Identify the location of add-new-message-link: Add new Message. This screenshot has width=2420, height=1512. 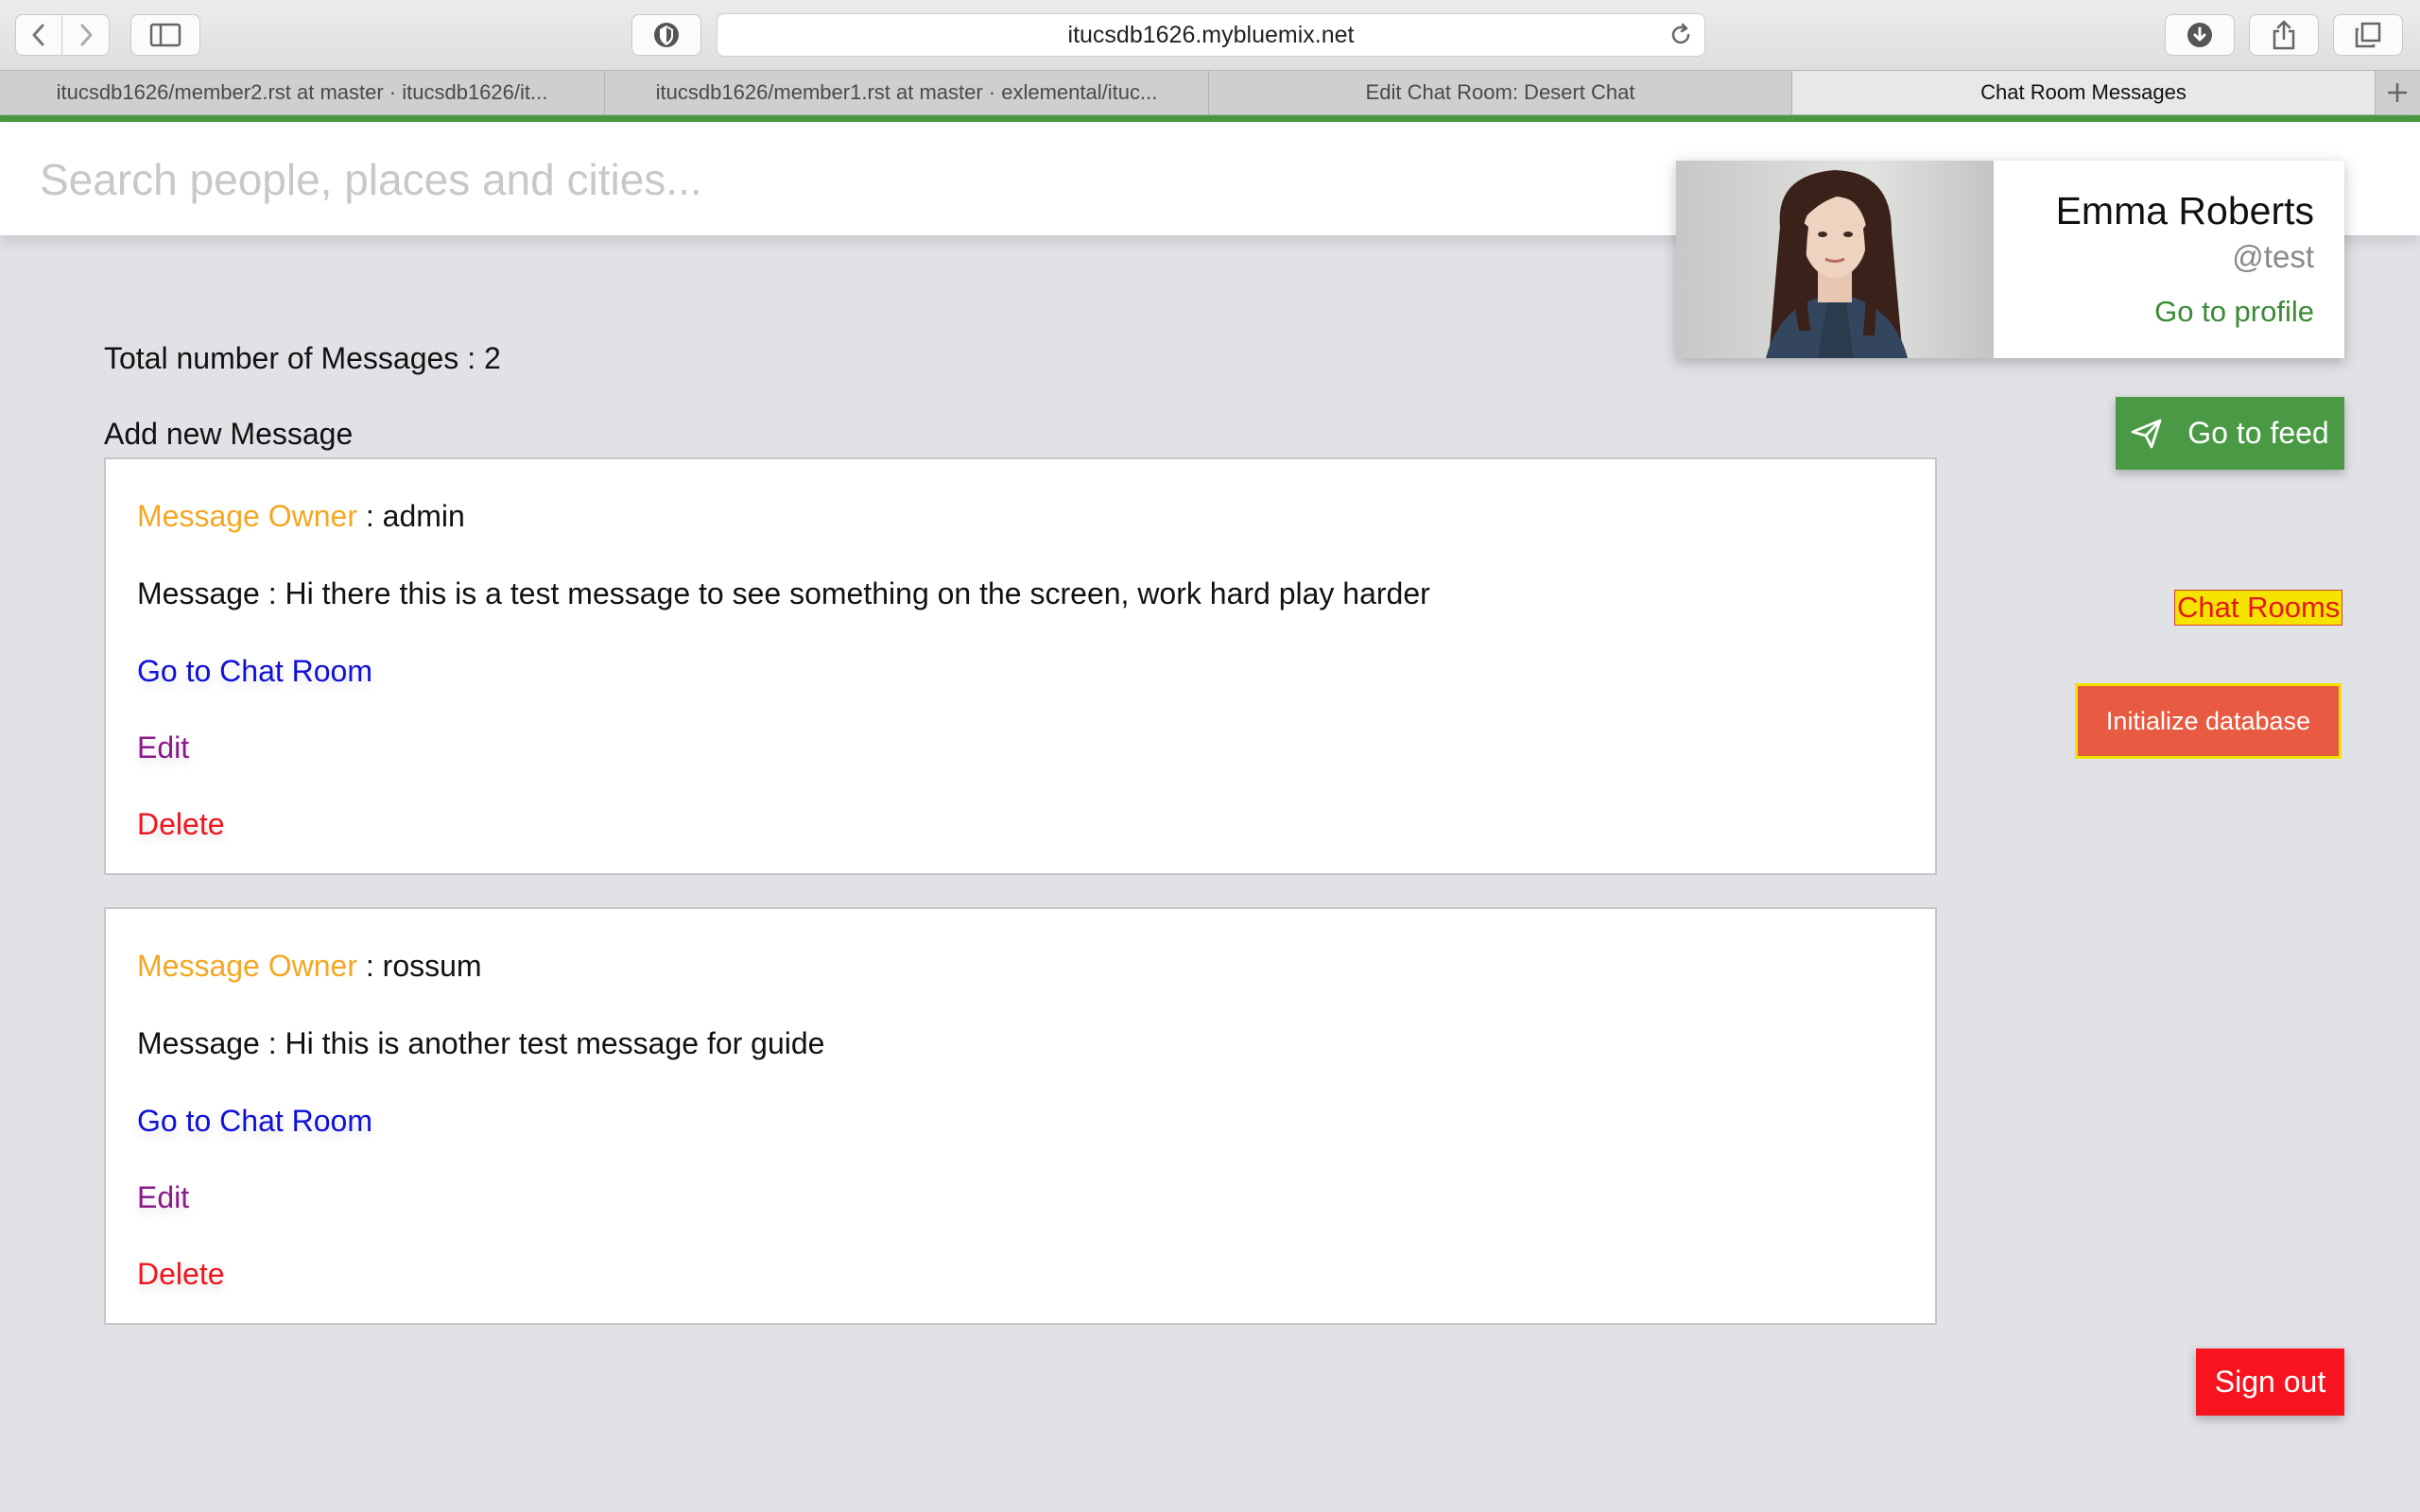
(228, 434).